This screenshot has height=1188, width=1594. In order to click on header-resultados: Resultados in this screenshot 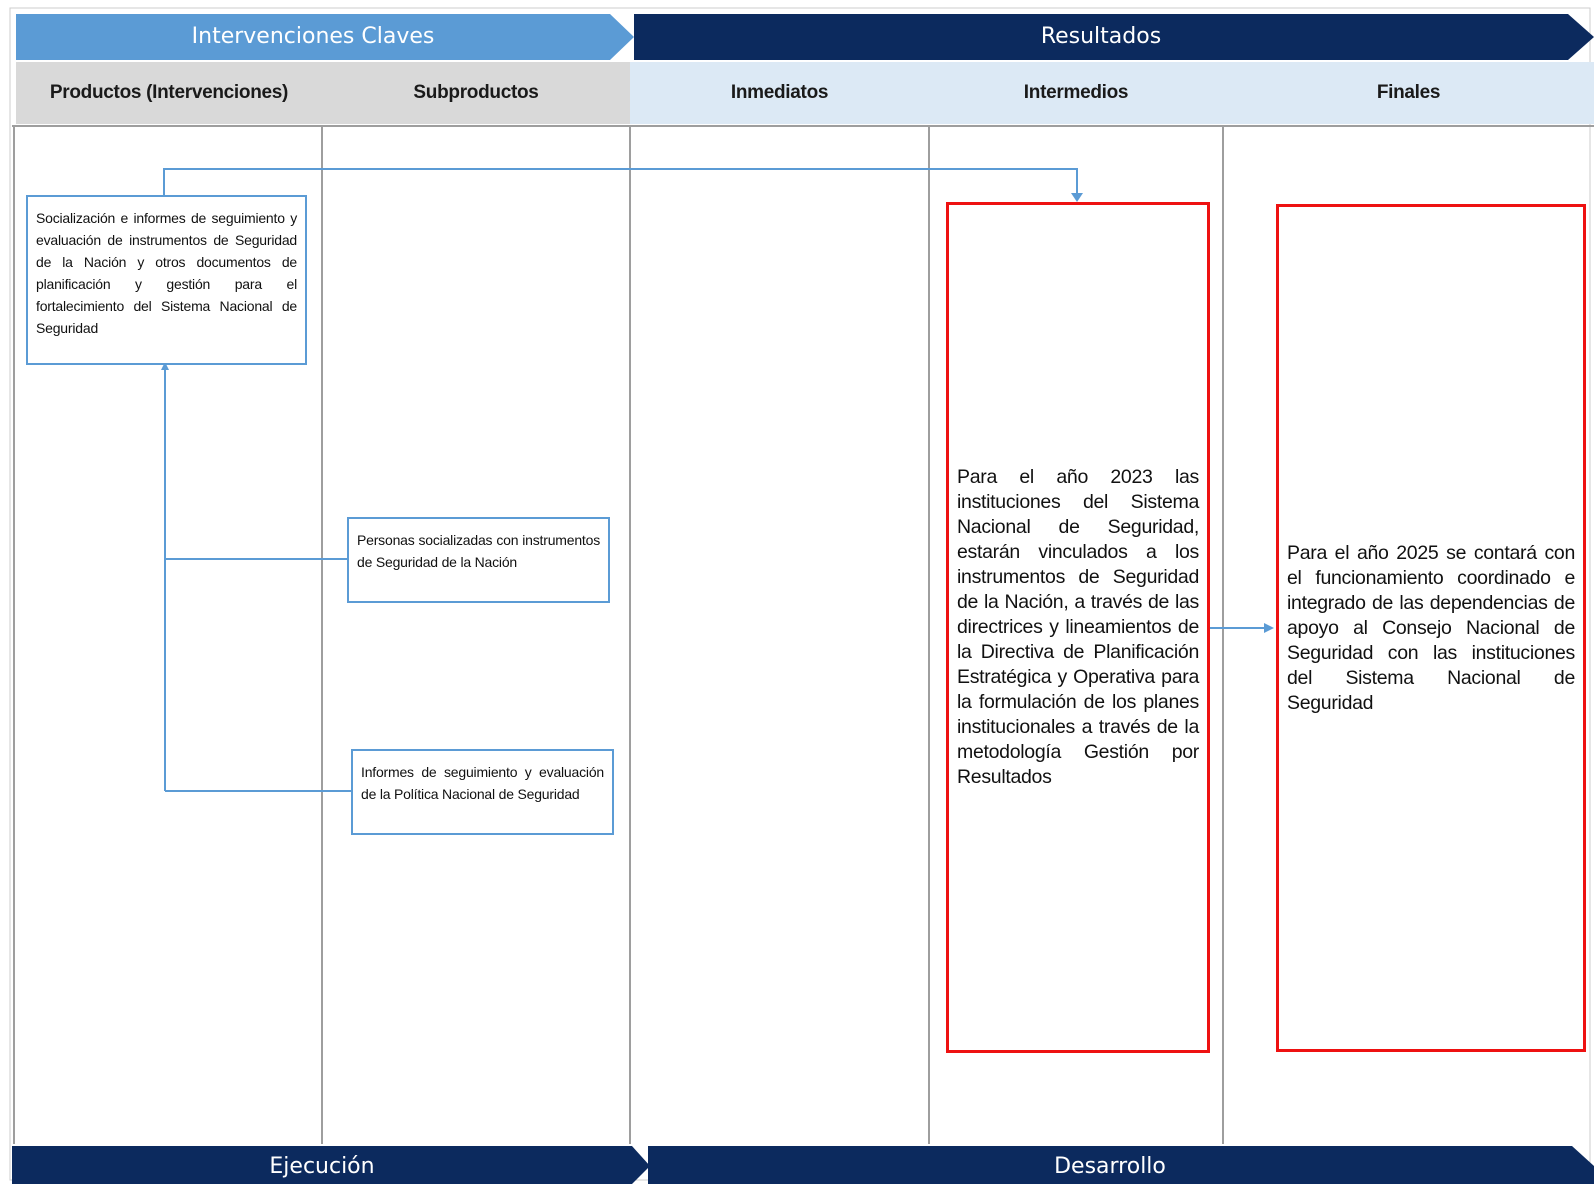, I will do `click(1101, 36)`.